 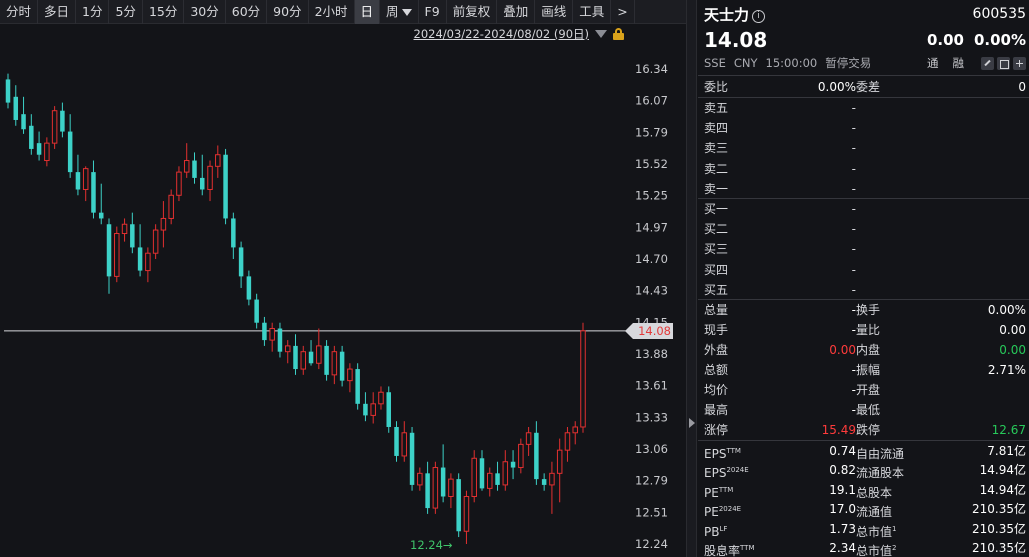 I want to click on toolbar-btn-2: 1分, so click(x=93, y=12).